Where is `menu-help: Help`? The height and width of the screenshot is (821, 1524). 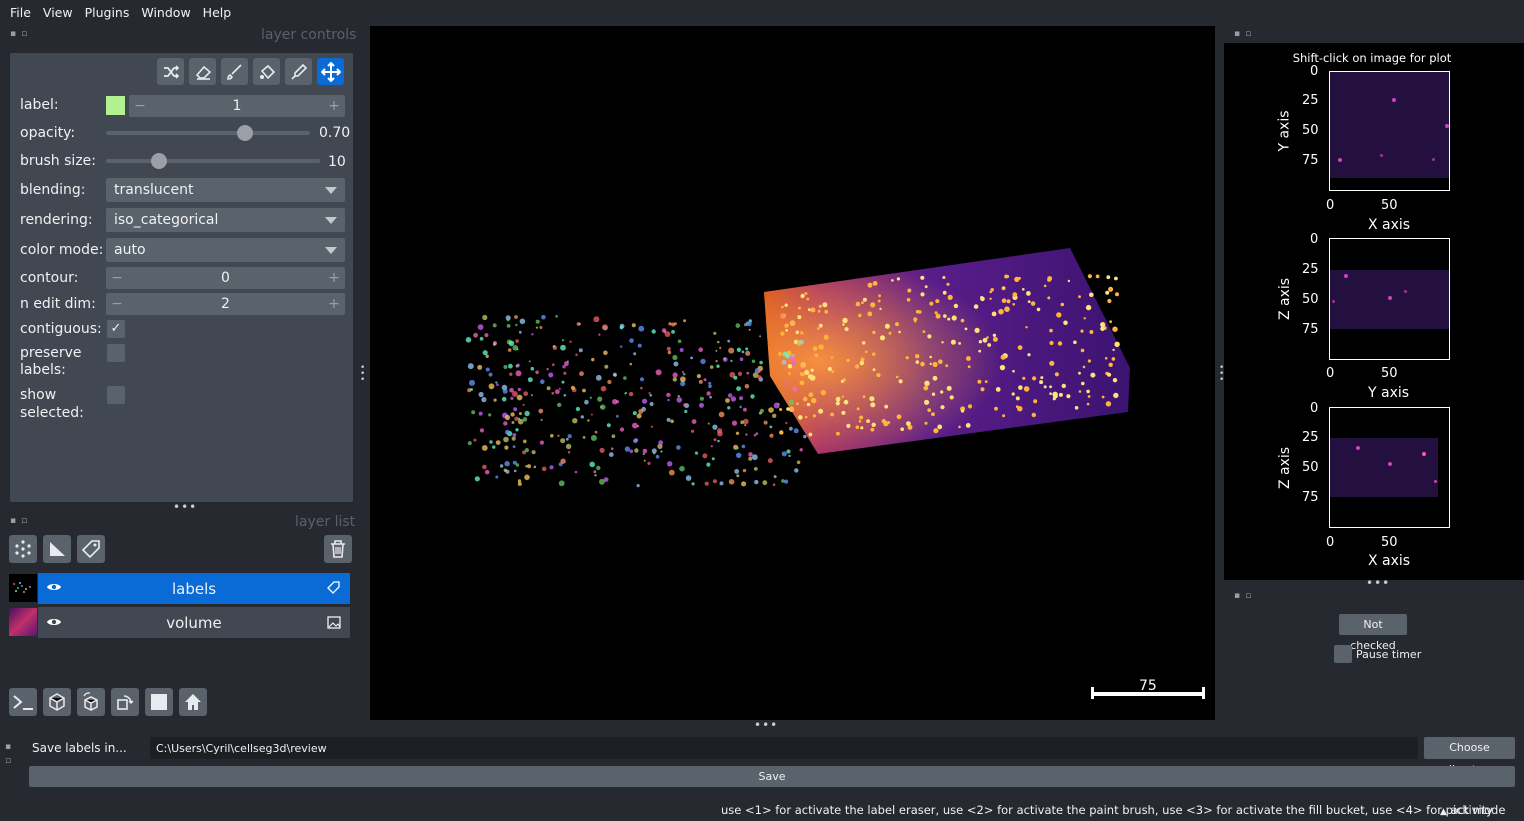
menu-help: Help is located at coordinates (217, 12).